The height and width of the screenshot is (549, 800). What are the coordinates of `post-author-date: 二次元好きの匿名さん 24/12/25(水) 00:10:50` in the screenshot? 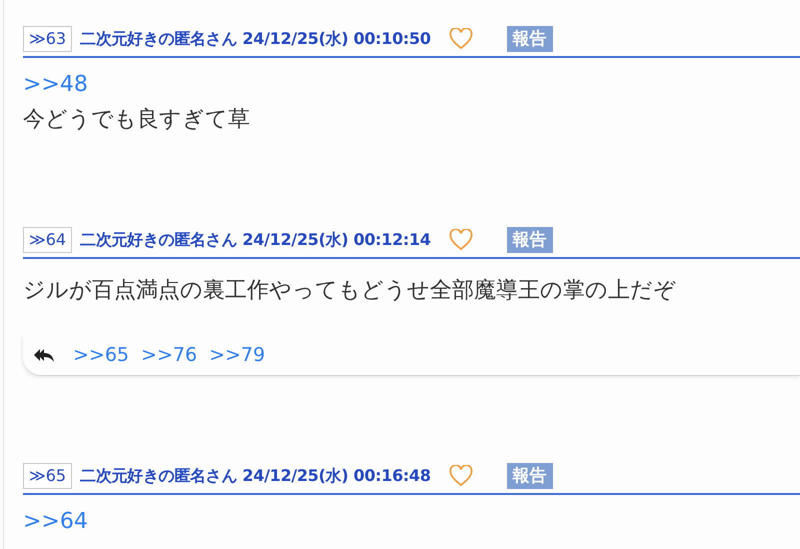 It's located at (255, 39).